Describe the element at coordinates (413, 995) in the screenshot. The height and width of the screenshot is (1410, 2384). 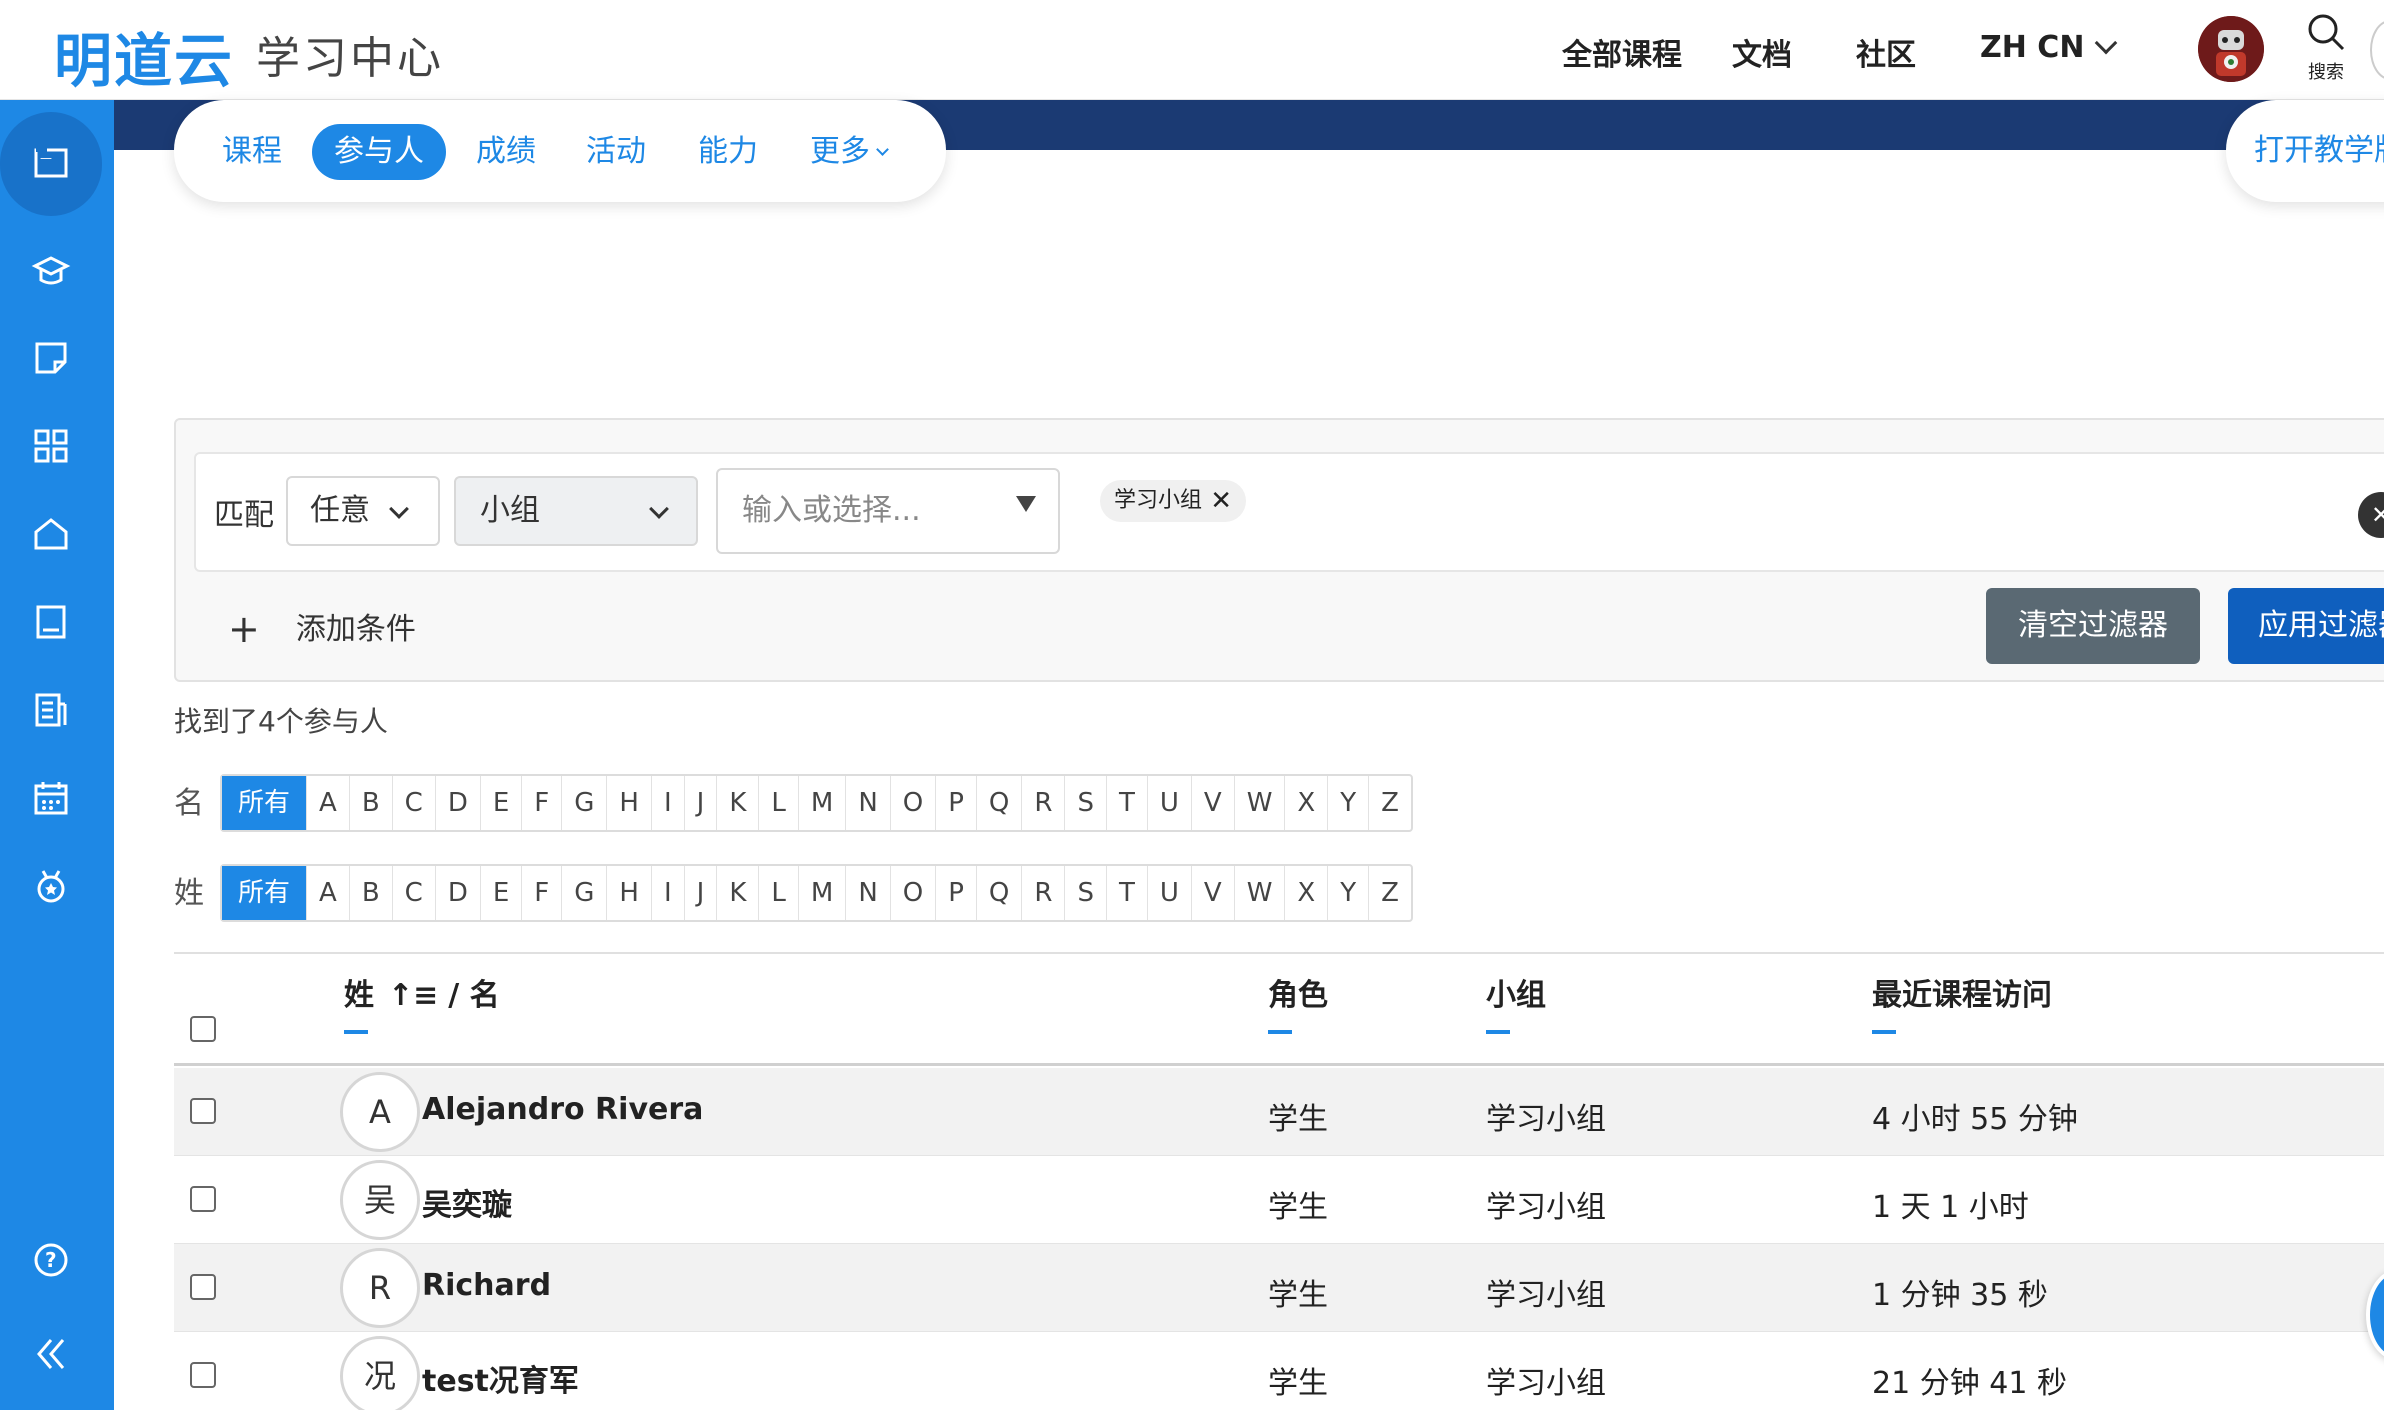
I see `sort-ascending-icon: ↑≡` at that location.